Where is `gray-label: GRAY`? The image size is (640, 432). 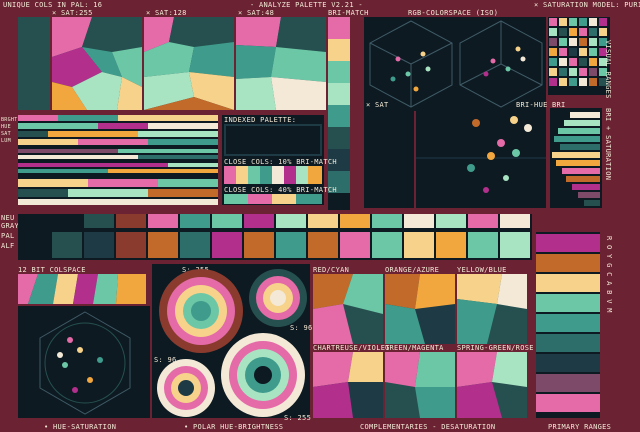 gray-label: GRAY is located at coordinates (10, 226).